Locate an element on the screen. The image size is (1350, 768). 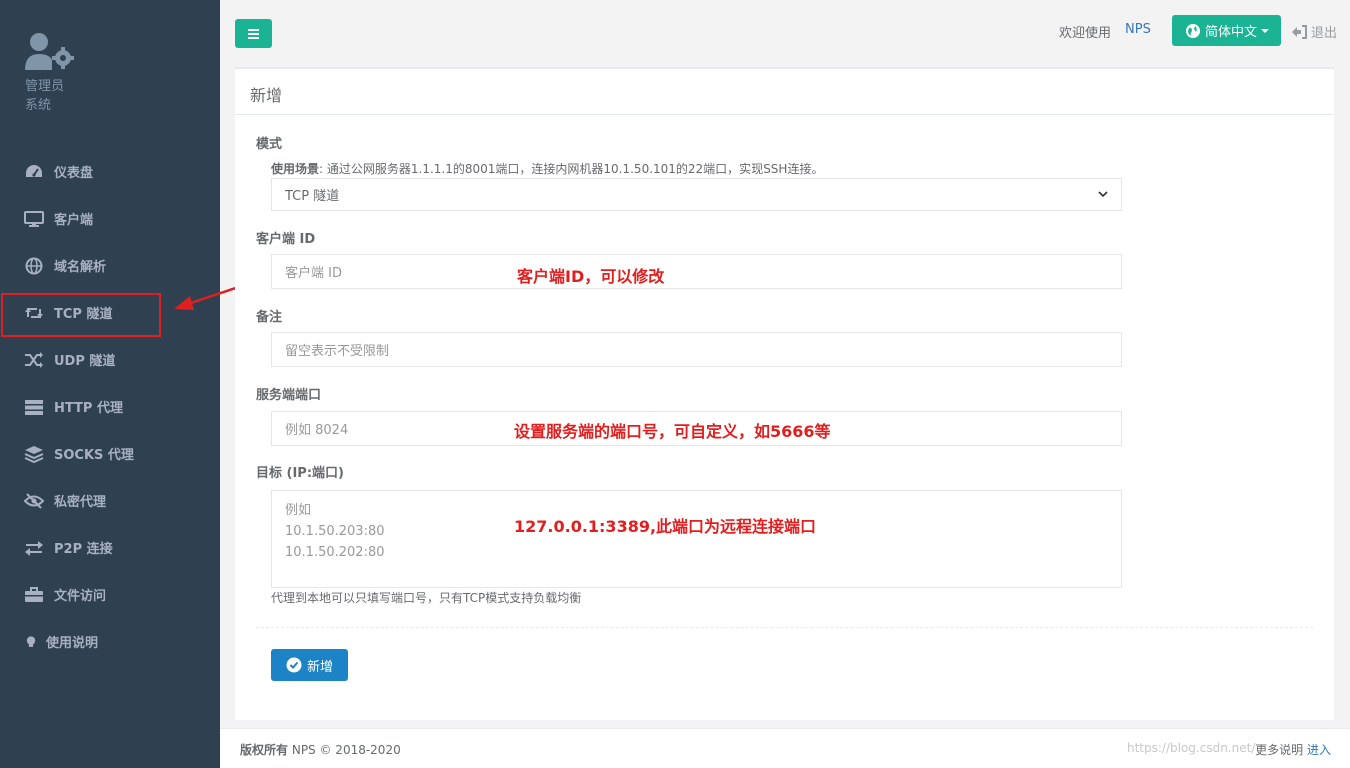
submit-button: 新增 is located at coordinates (309, 665).